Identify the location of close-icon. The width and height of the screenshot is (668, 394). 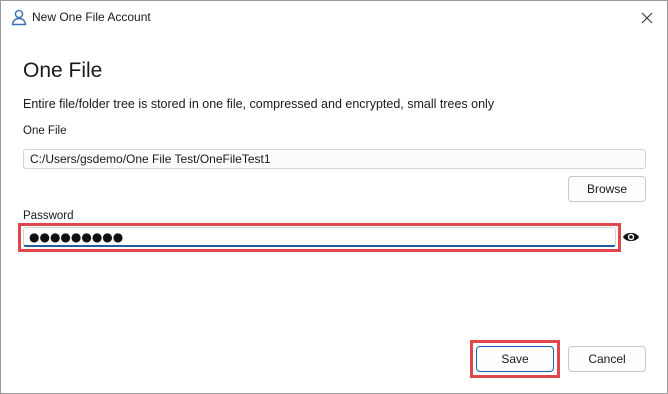
(647, 18).